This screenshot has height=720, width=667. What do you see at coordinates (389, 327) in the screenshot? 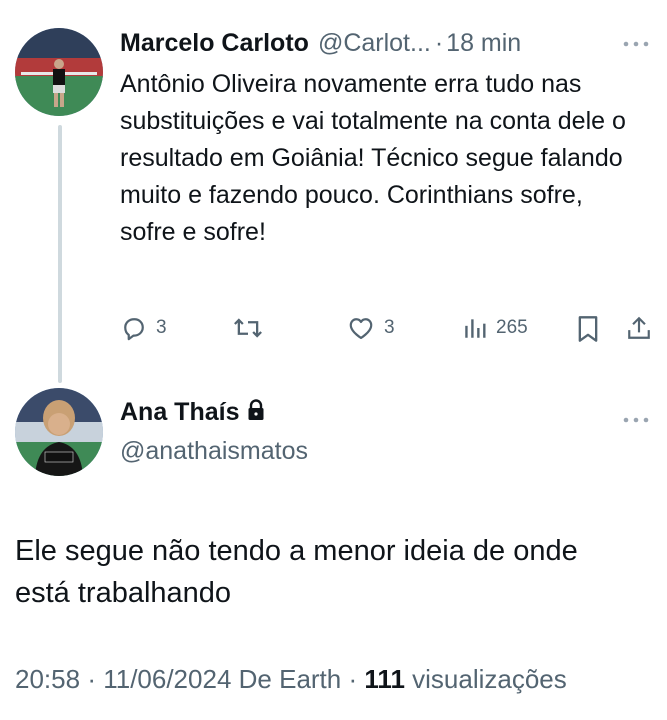
I see `like-count: 3` at bounding box center [389, 327].